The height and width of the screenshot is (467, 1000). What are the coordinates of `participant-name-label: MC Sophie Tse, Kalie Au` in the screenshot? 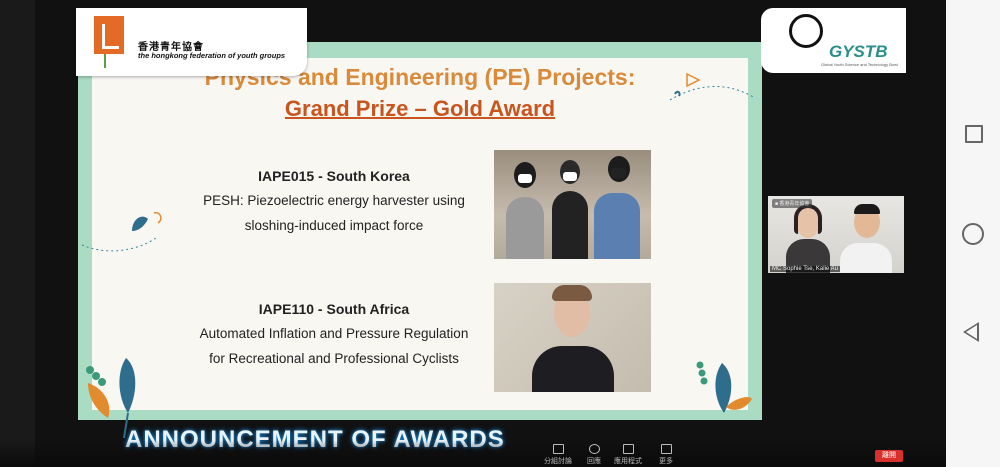 It's located at (805, 269).